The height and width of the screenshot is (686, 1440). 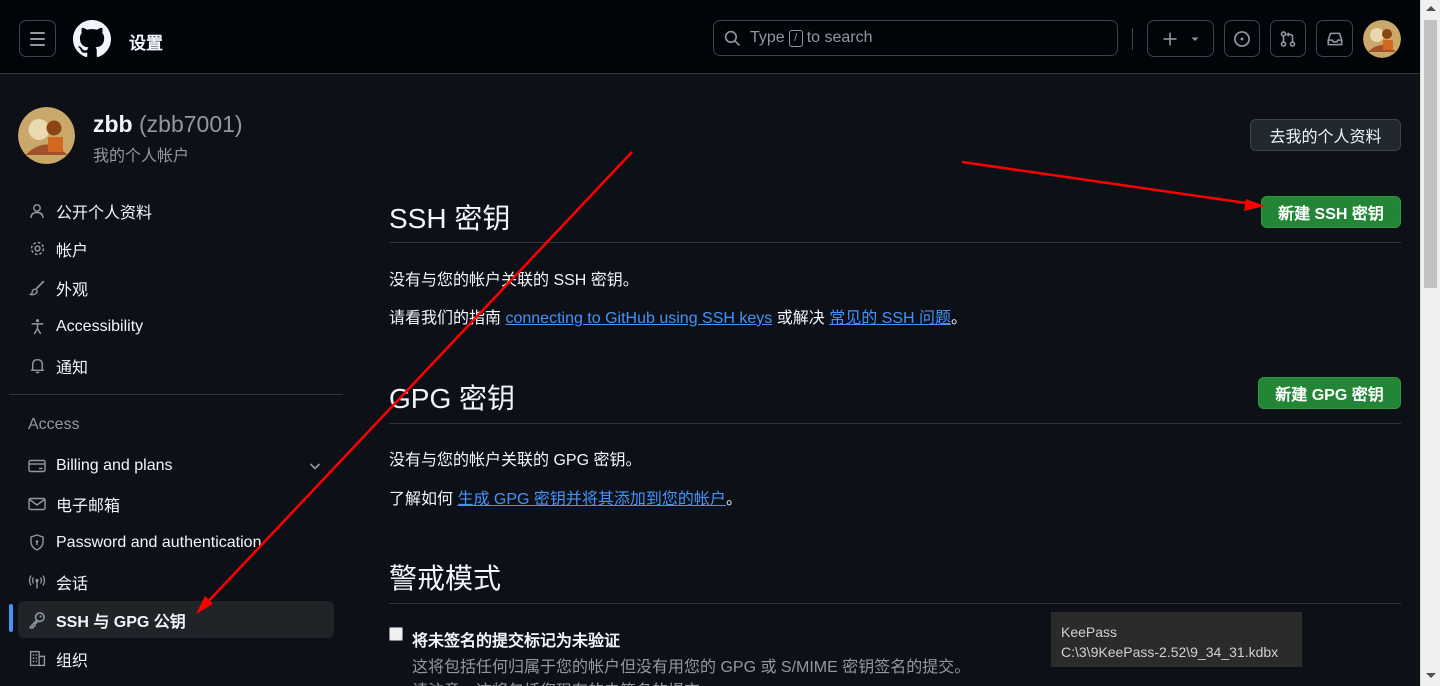 What do you see at coordinates (1180, 38) in the screenshot?
I see `create-new-button` at bounding box center [1180, 38].